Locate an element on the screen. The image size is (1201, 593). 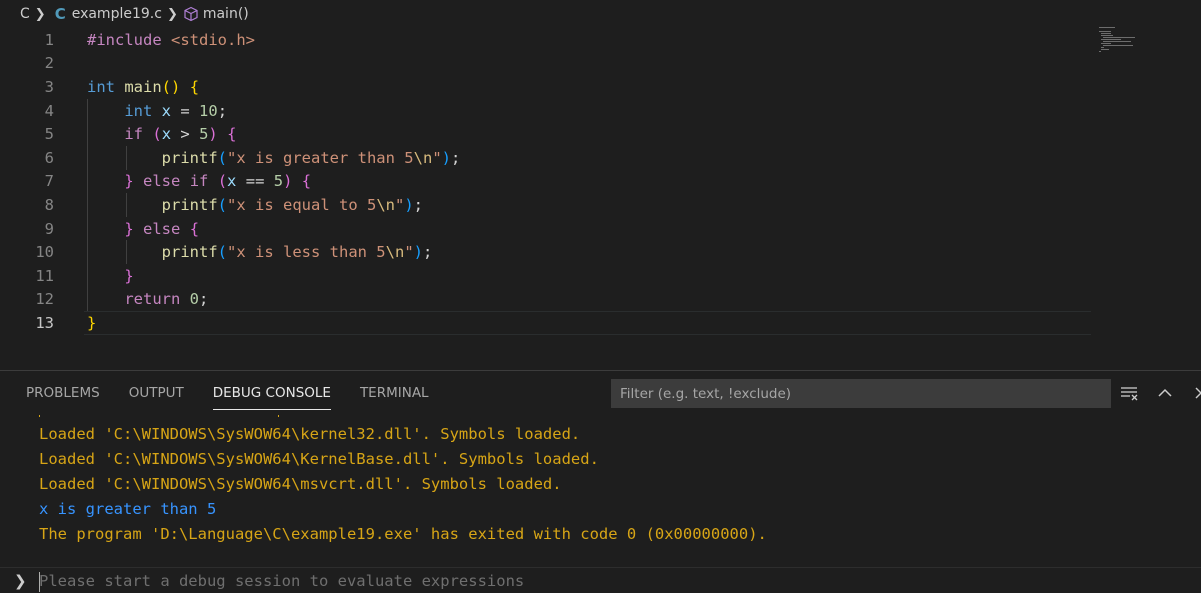
code-line: } else { is located at coordinates (162, 228).